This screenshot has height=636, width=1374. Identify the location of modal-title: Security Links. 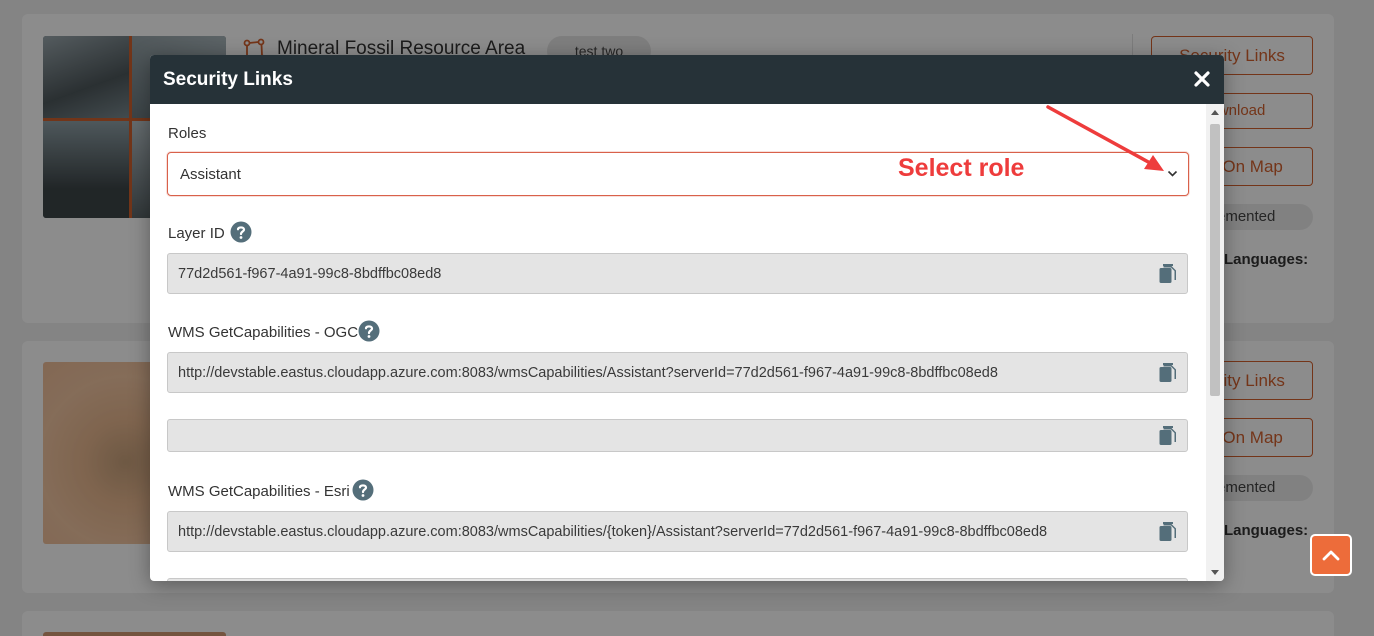
(228, 79).